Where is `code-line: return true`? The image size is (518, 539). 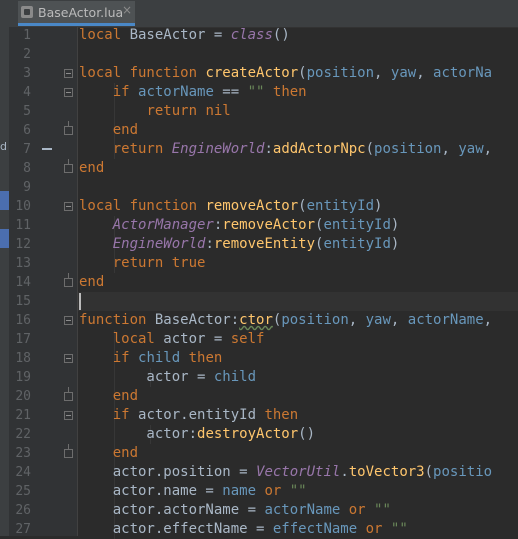
code-line: return true is located at coordinates (142, 263).